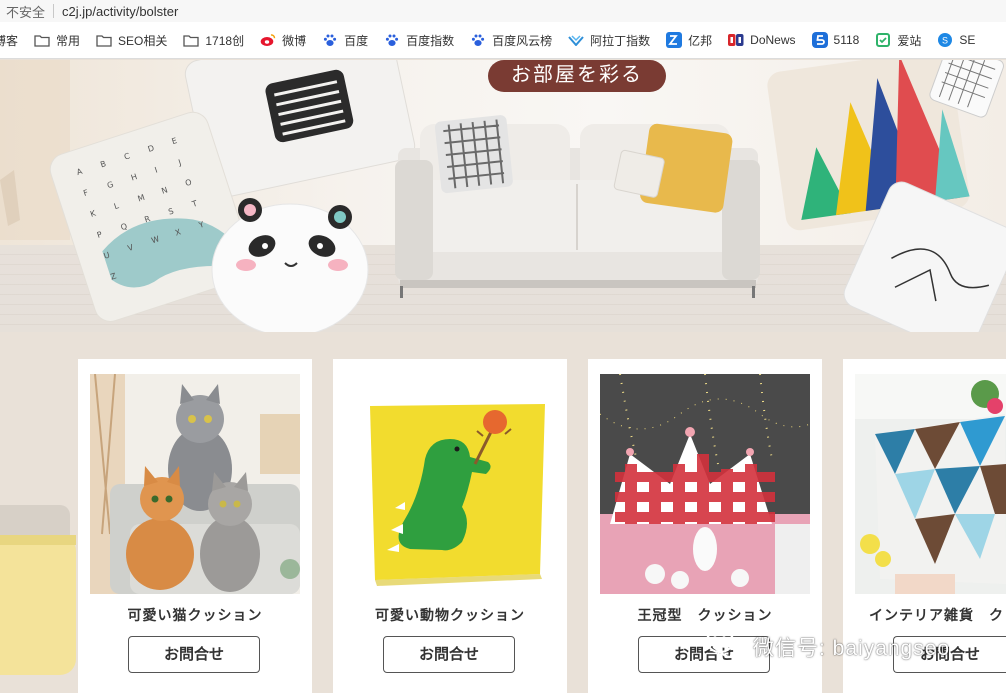 The width and height of the screenshot is (1006, 693). I want to click on partial-yellow-pillow, so click(39, 590).